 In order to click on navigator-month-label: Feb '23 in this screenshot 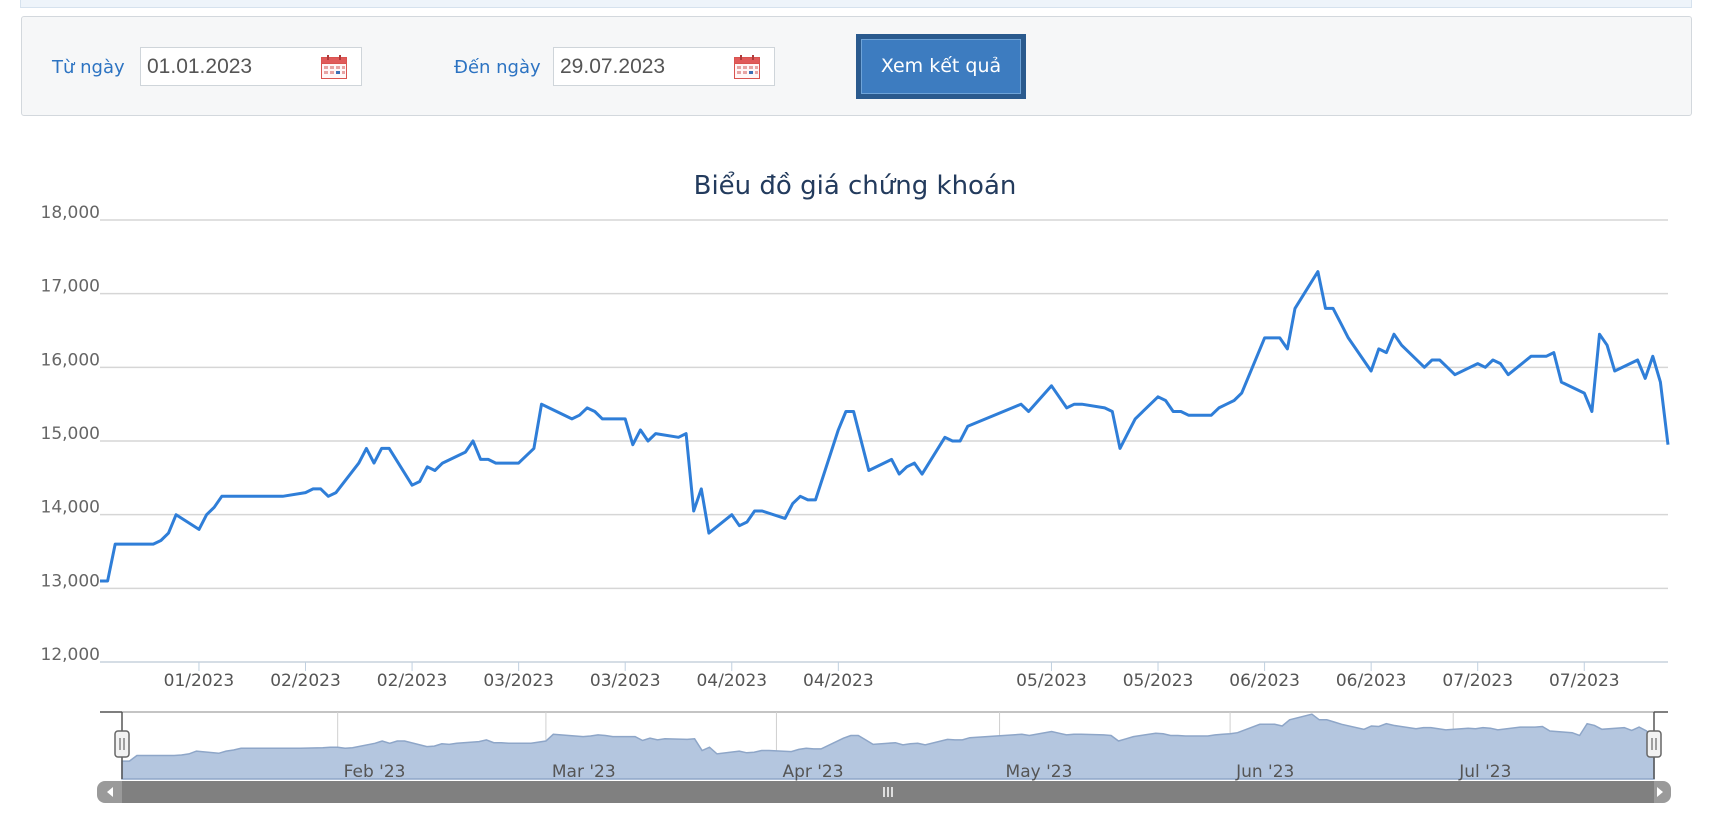, I will do `click(375, 772)`.